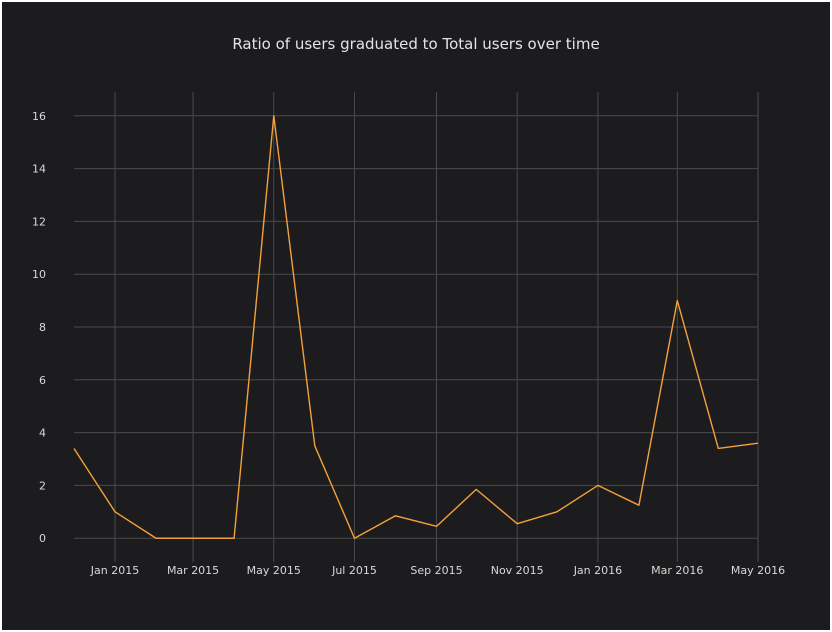 This screenshot has width=832, height=632. I want to click on y-tick-label: 12, so click(39, 221).